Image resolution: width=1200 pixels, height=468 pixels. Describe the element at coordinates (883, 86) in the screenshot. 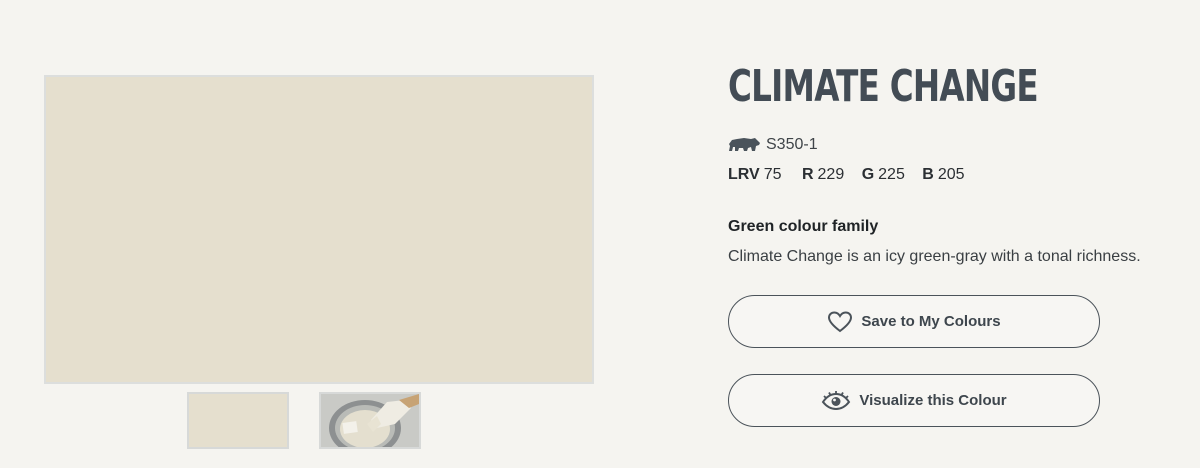

I see `color-name-title: CLIMATE CHANGE` at that location.